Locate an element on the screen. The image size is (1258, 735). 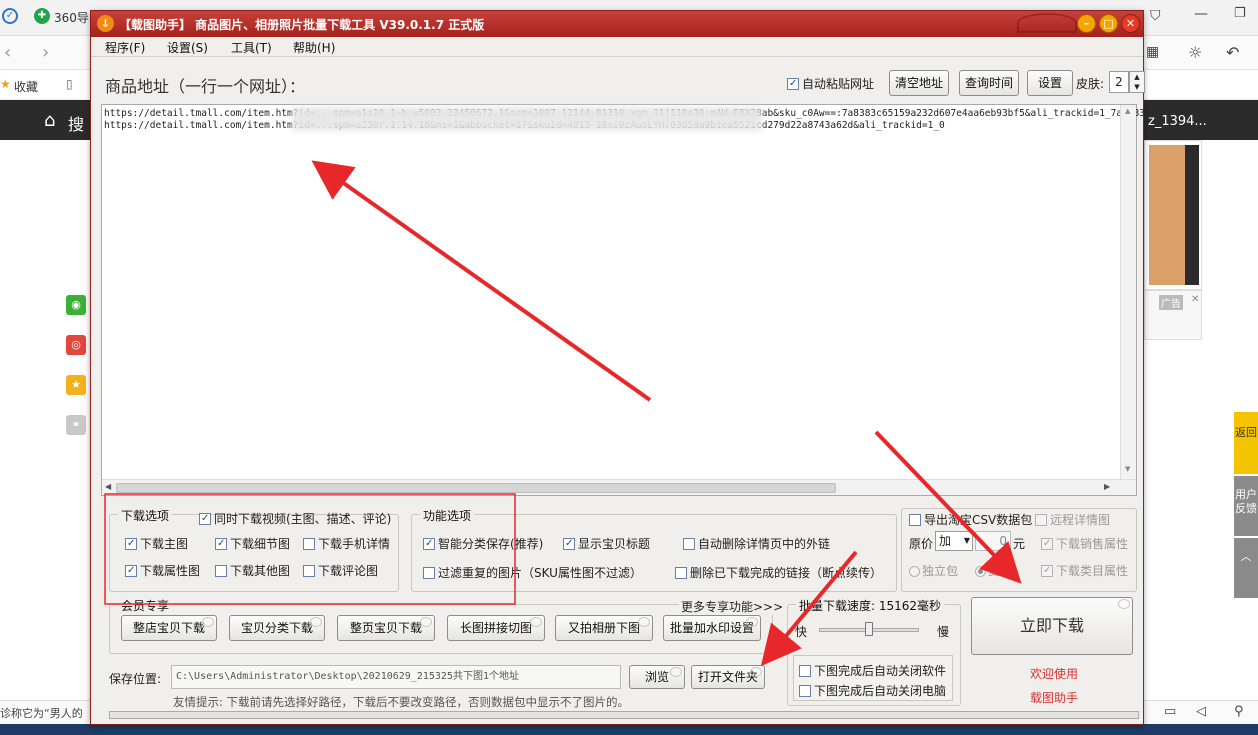
show-title-checkbox: 显示宝贝标题 is located at coordinates (606, 543).